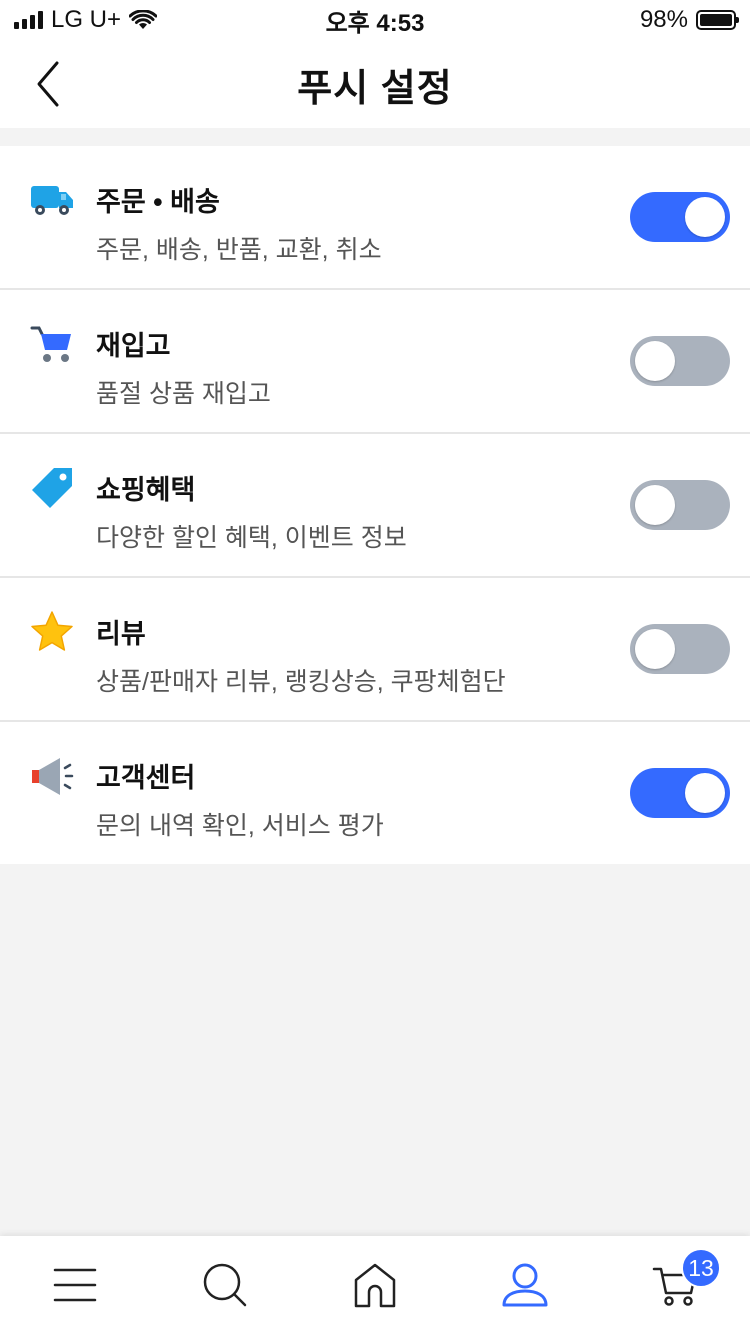 Image resolution: width=750 pixels, height=1334 pixels. I want to click on header: 푸시 설정, so click(375, 84).